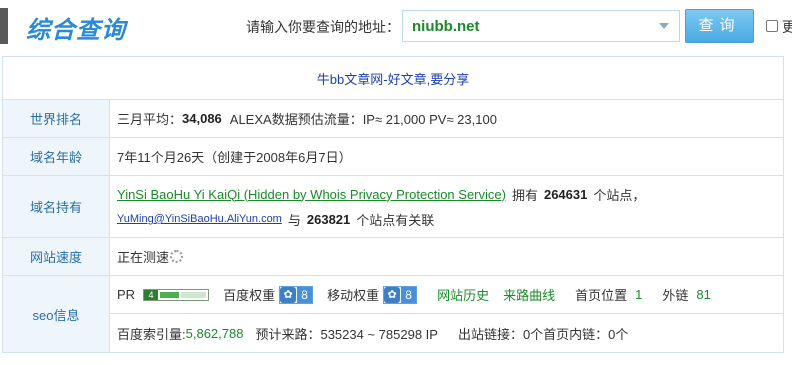  Describe the element at coordinates (675, 295) in the screenshot. I see `outlinks-label: 外链` at that location.